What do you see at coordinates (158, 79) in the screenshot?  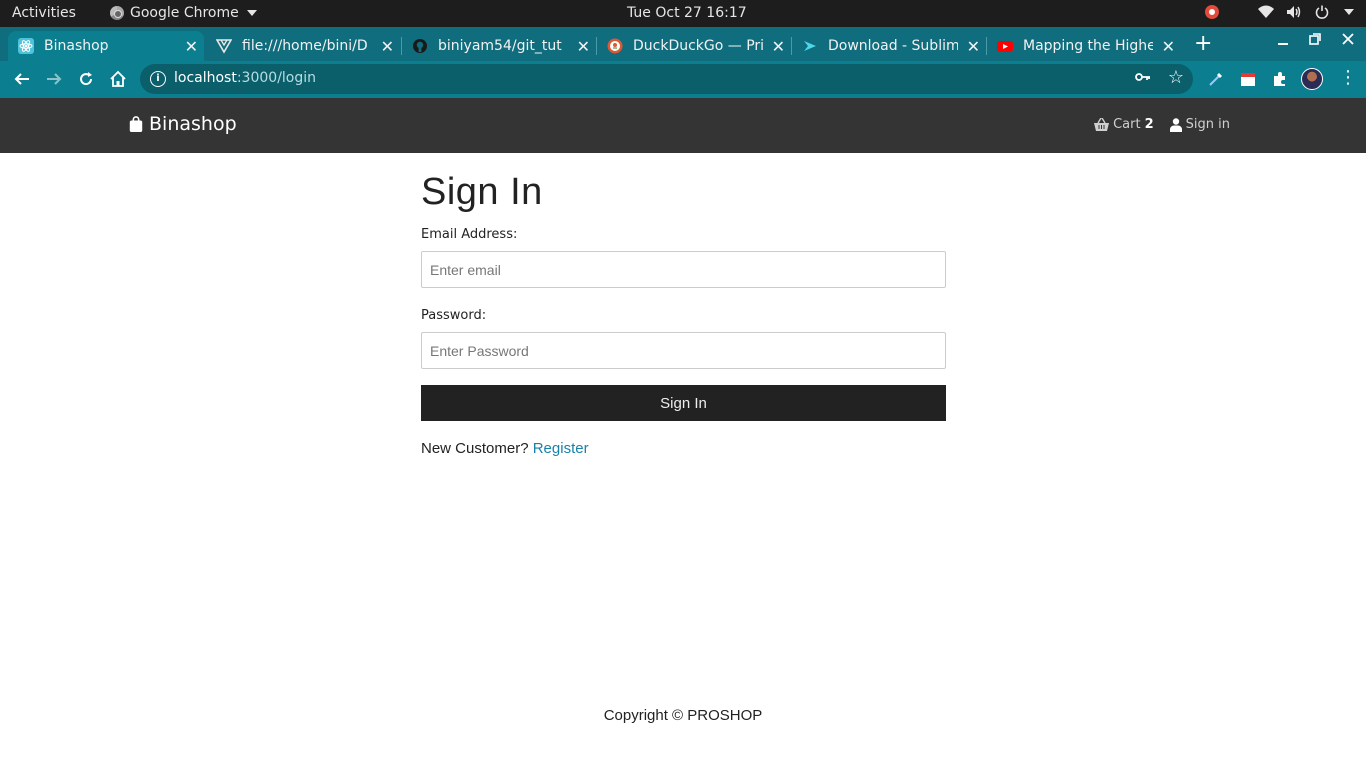 I see `info-icon: i` at bounding box center [158, 79].